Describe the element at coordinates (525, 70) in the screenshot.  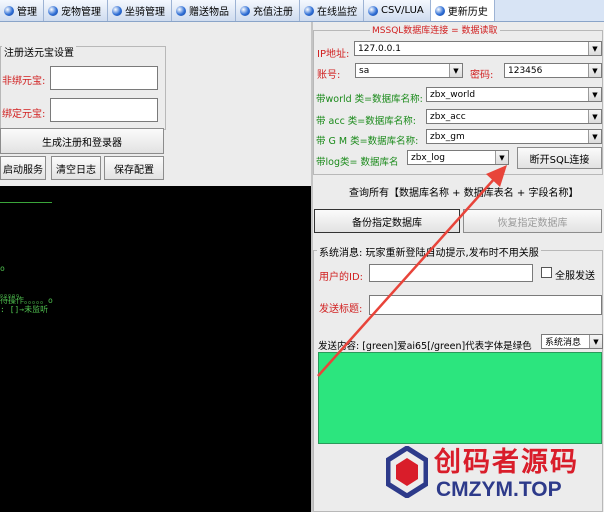
I see `password-value: 123456` at that location.